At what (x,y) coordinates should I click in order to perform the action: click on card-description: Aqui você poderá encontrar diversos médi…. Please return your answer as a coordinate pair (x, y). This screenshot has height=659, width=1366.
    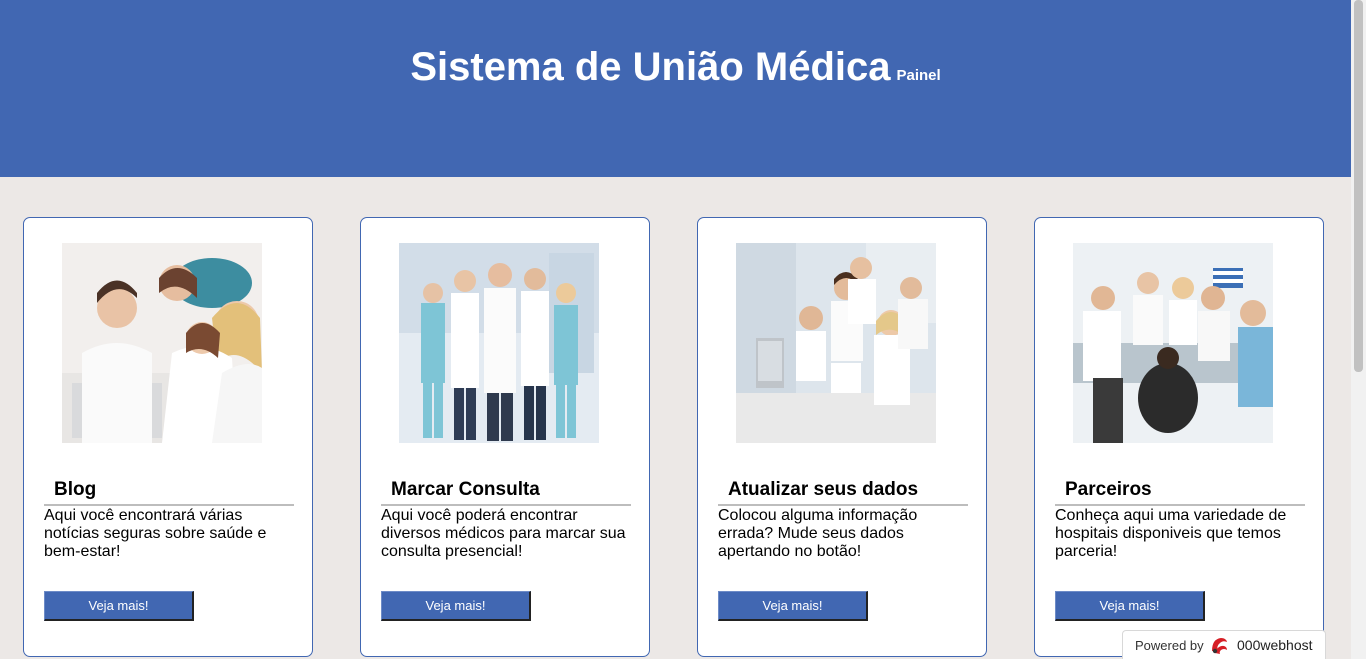
    Looking at the image, I should click on (503, 533).